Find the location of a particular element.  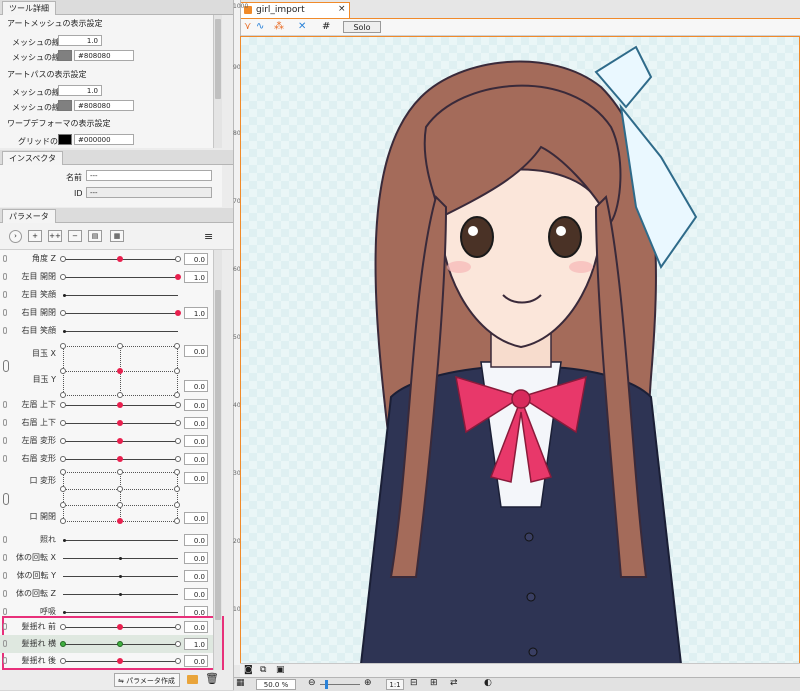

fit-icon: ✕ is located at coordinates (302, 26).